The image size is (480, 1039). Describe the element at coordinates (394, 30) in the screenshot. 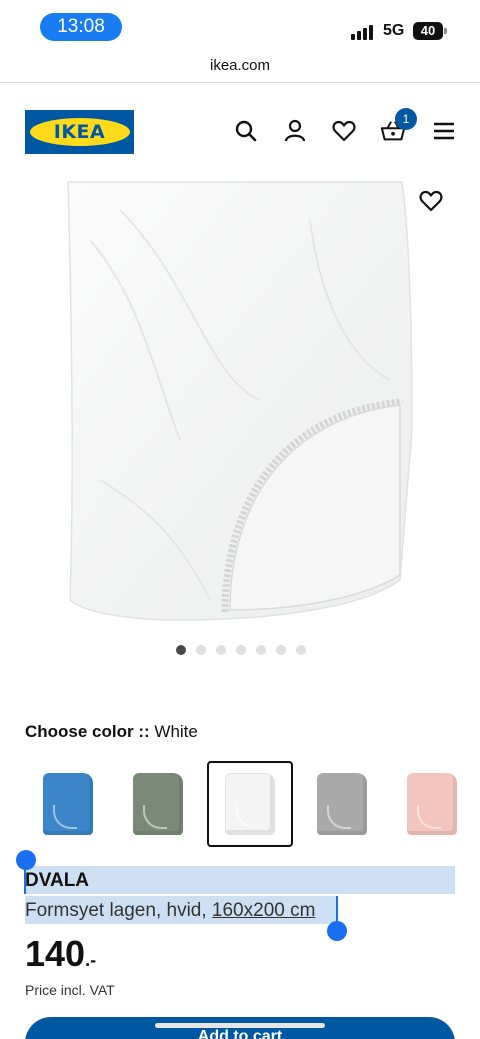

I see `network-label: 5G` at that location.